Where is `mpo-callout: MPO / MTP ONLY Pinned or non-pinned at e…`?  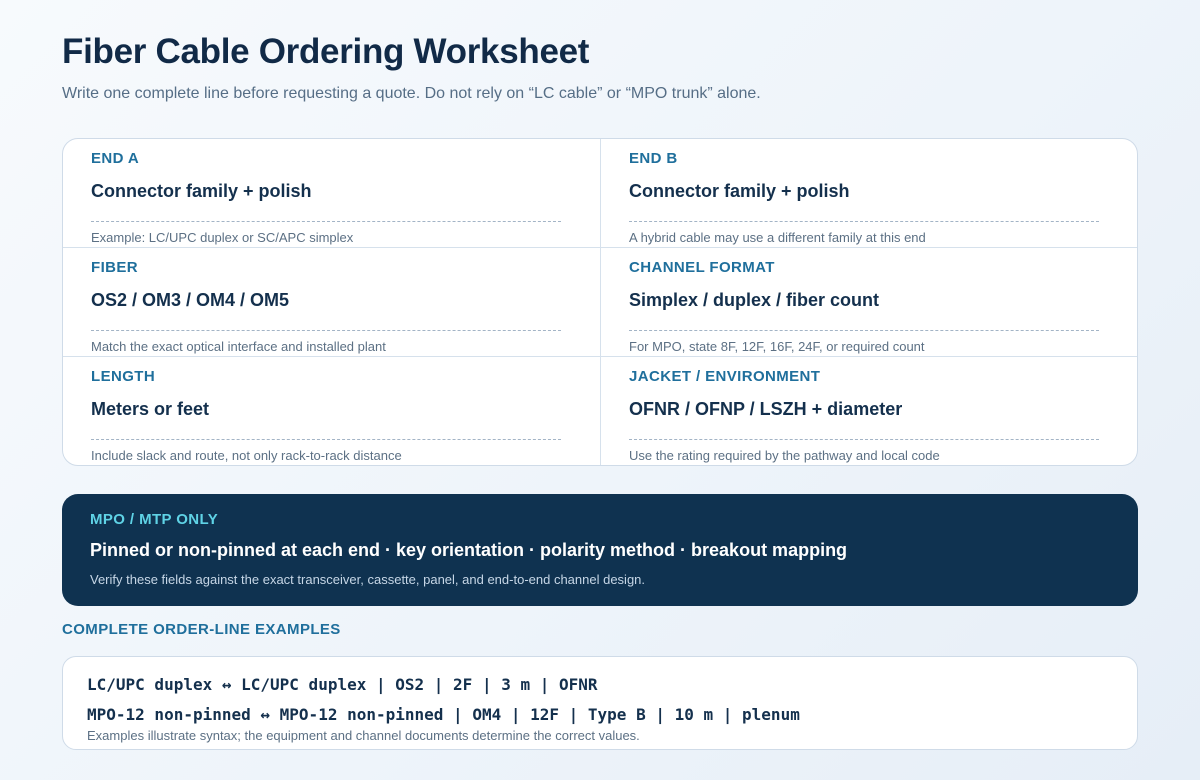 mpo-callout: MPO / MTP ONLY Pinned or non-pinned at e… is located at coordinates (600, 550).